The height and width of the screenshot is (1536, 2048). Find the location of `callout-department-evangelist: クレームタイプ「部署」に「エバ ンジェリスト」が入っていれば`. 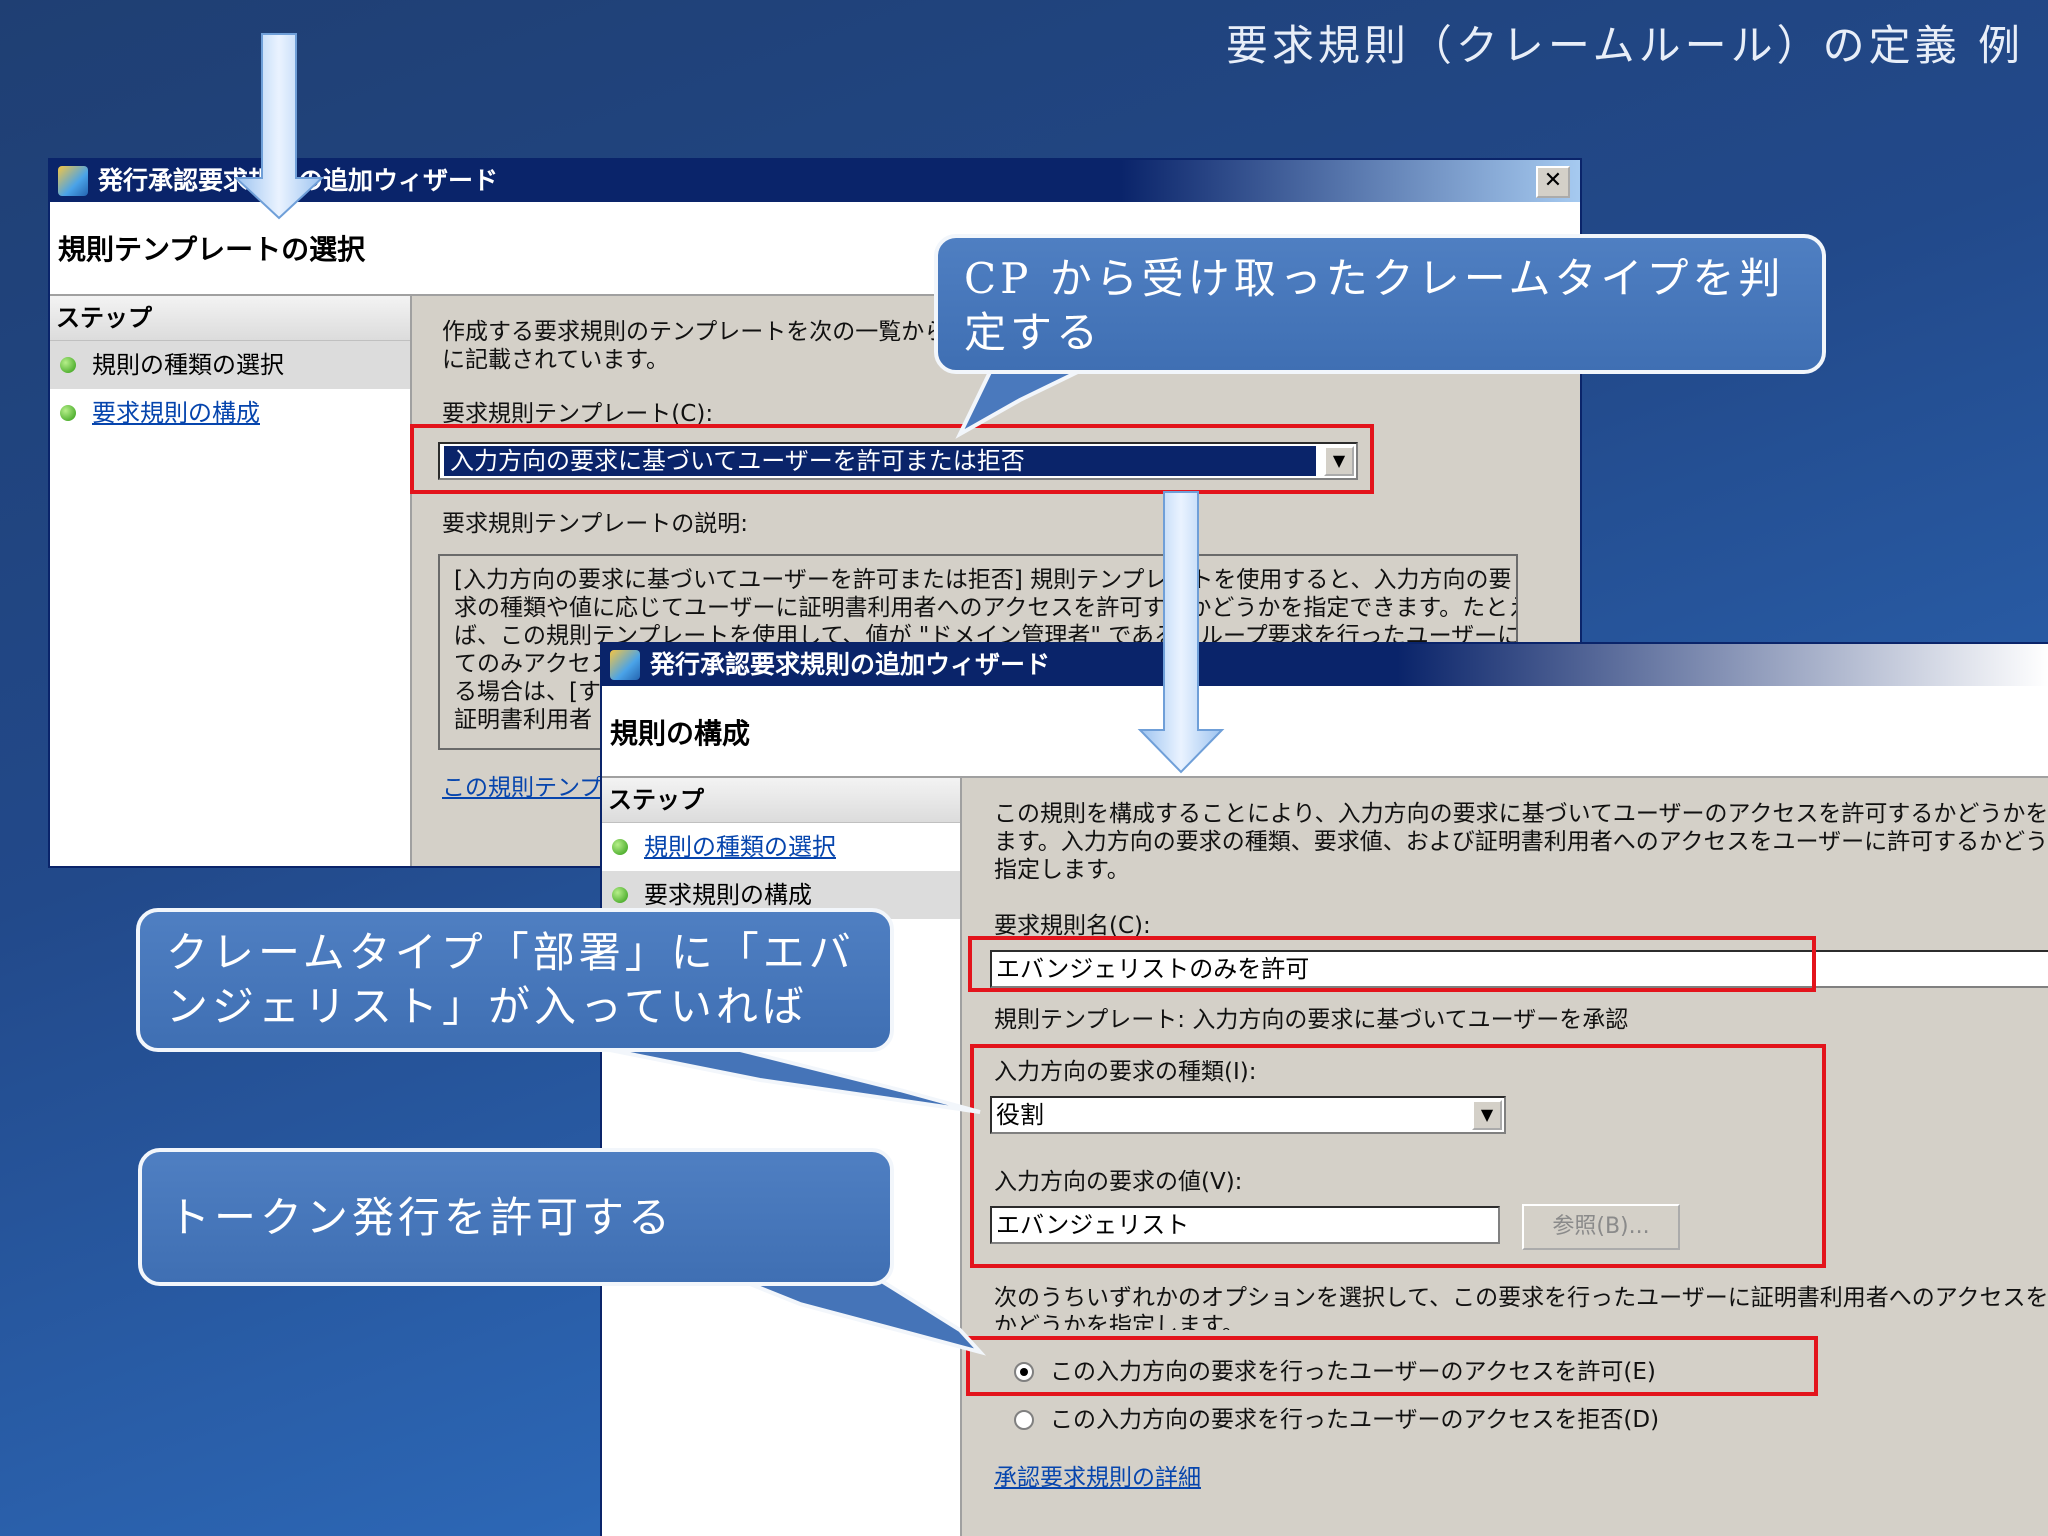

callout-department-evangelist: クレームタイプ「部署」に「エバ ンジェリスト」が入っていれば is located at coordinates (515, 980).